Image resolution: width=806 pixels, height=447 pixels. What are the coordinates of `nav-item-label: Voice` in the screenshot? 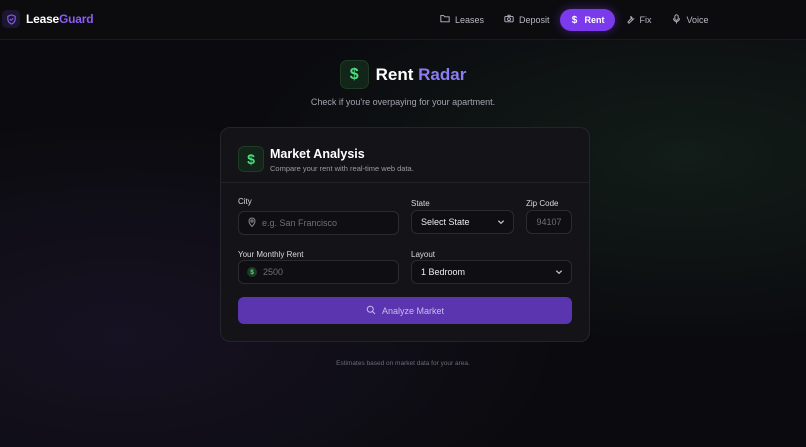 It's located at (697, 20).